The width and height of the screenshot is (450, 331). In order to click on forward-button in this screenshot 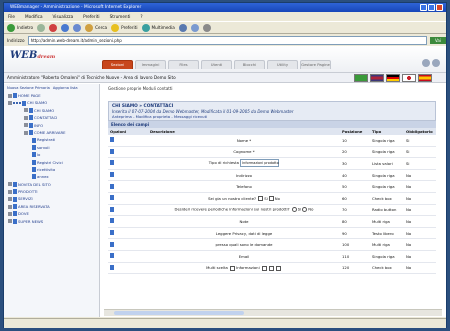, I will do `click(41, 27)`.